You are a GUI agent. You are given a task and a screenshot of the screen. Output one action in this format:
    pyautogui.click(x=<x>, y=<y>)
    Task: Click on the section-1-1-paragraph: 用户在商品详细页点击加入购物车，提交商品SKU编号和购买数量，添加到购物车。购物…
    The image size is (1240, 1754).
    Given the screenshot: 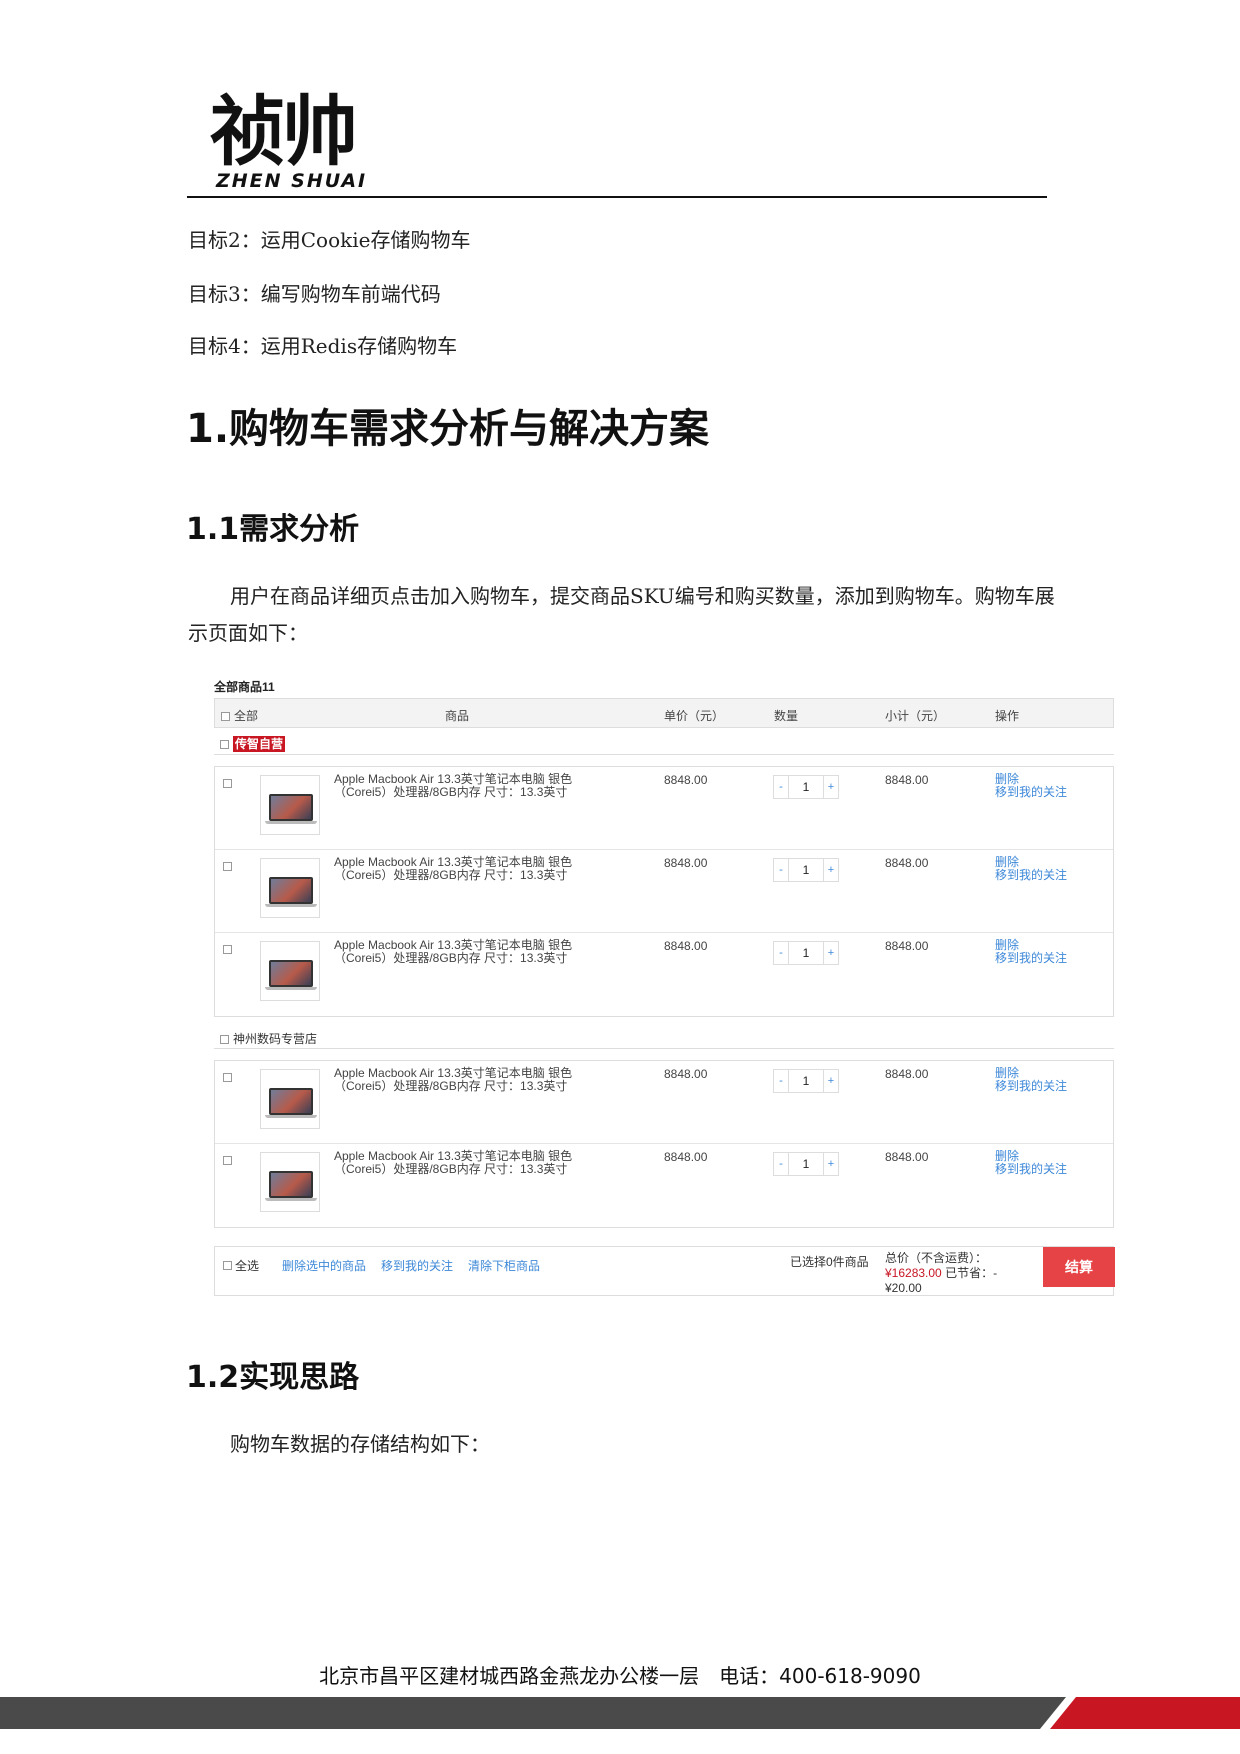 What is the action you would take?
    pyautogui.click(x=621, y=614)
    